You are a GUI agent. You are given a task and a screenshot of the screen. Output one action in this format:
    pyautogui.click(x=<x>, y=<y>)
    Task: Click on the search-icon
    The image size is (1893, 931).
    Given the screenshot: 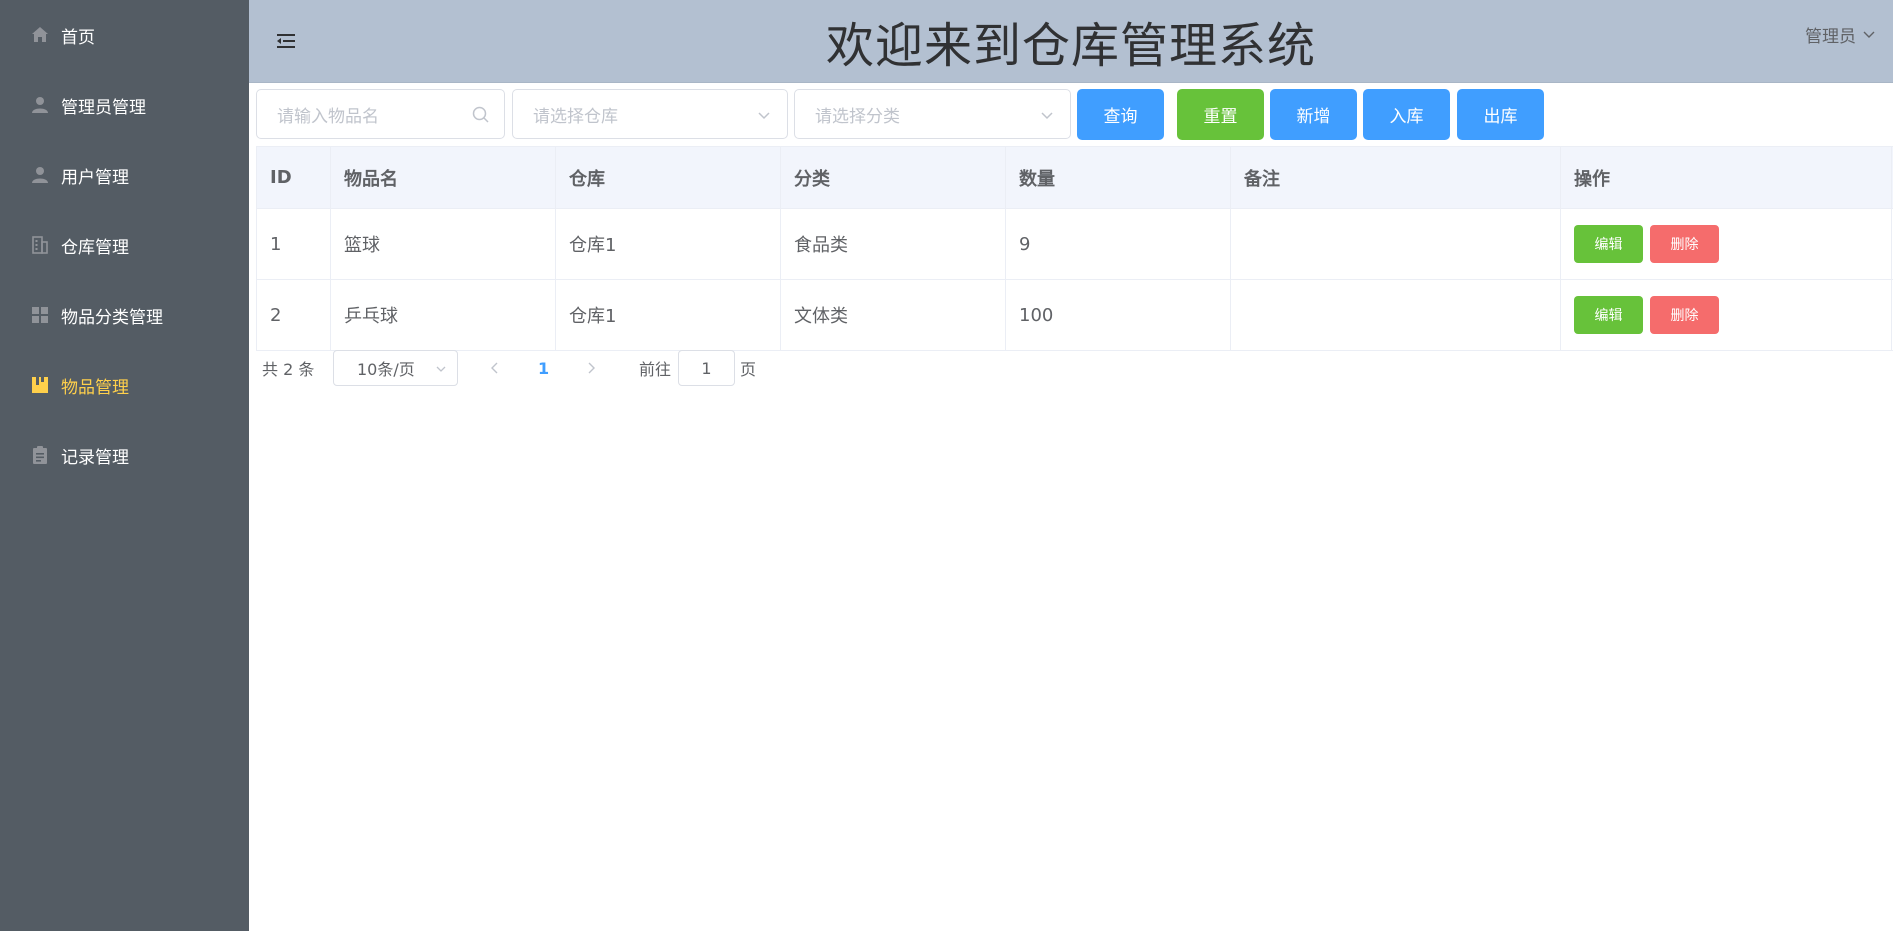 What is the action you would take?
    pyautogui.click(x=481, y=115)
    